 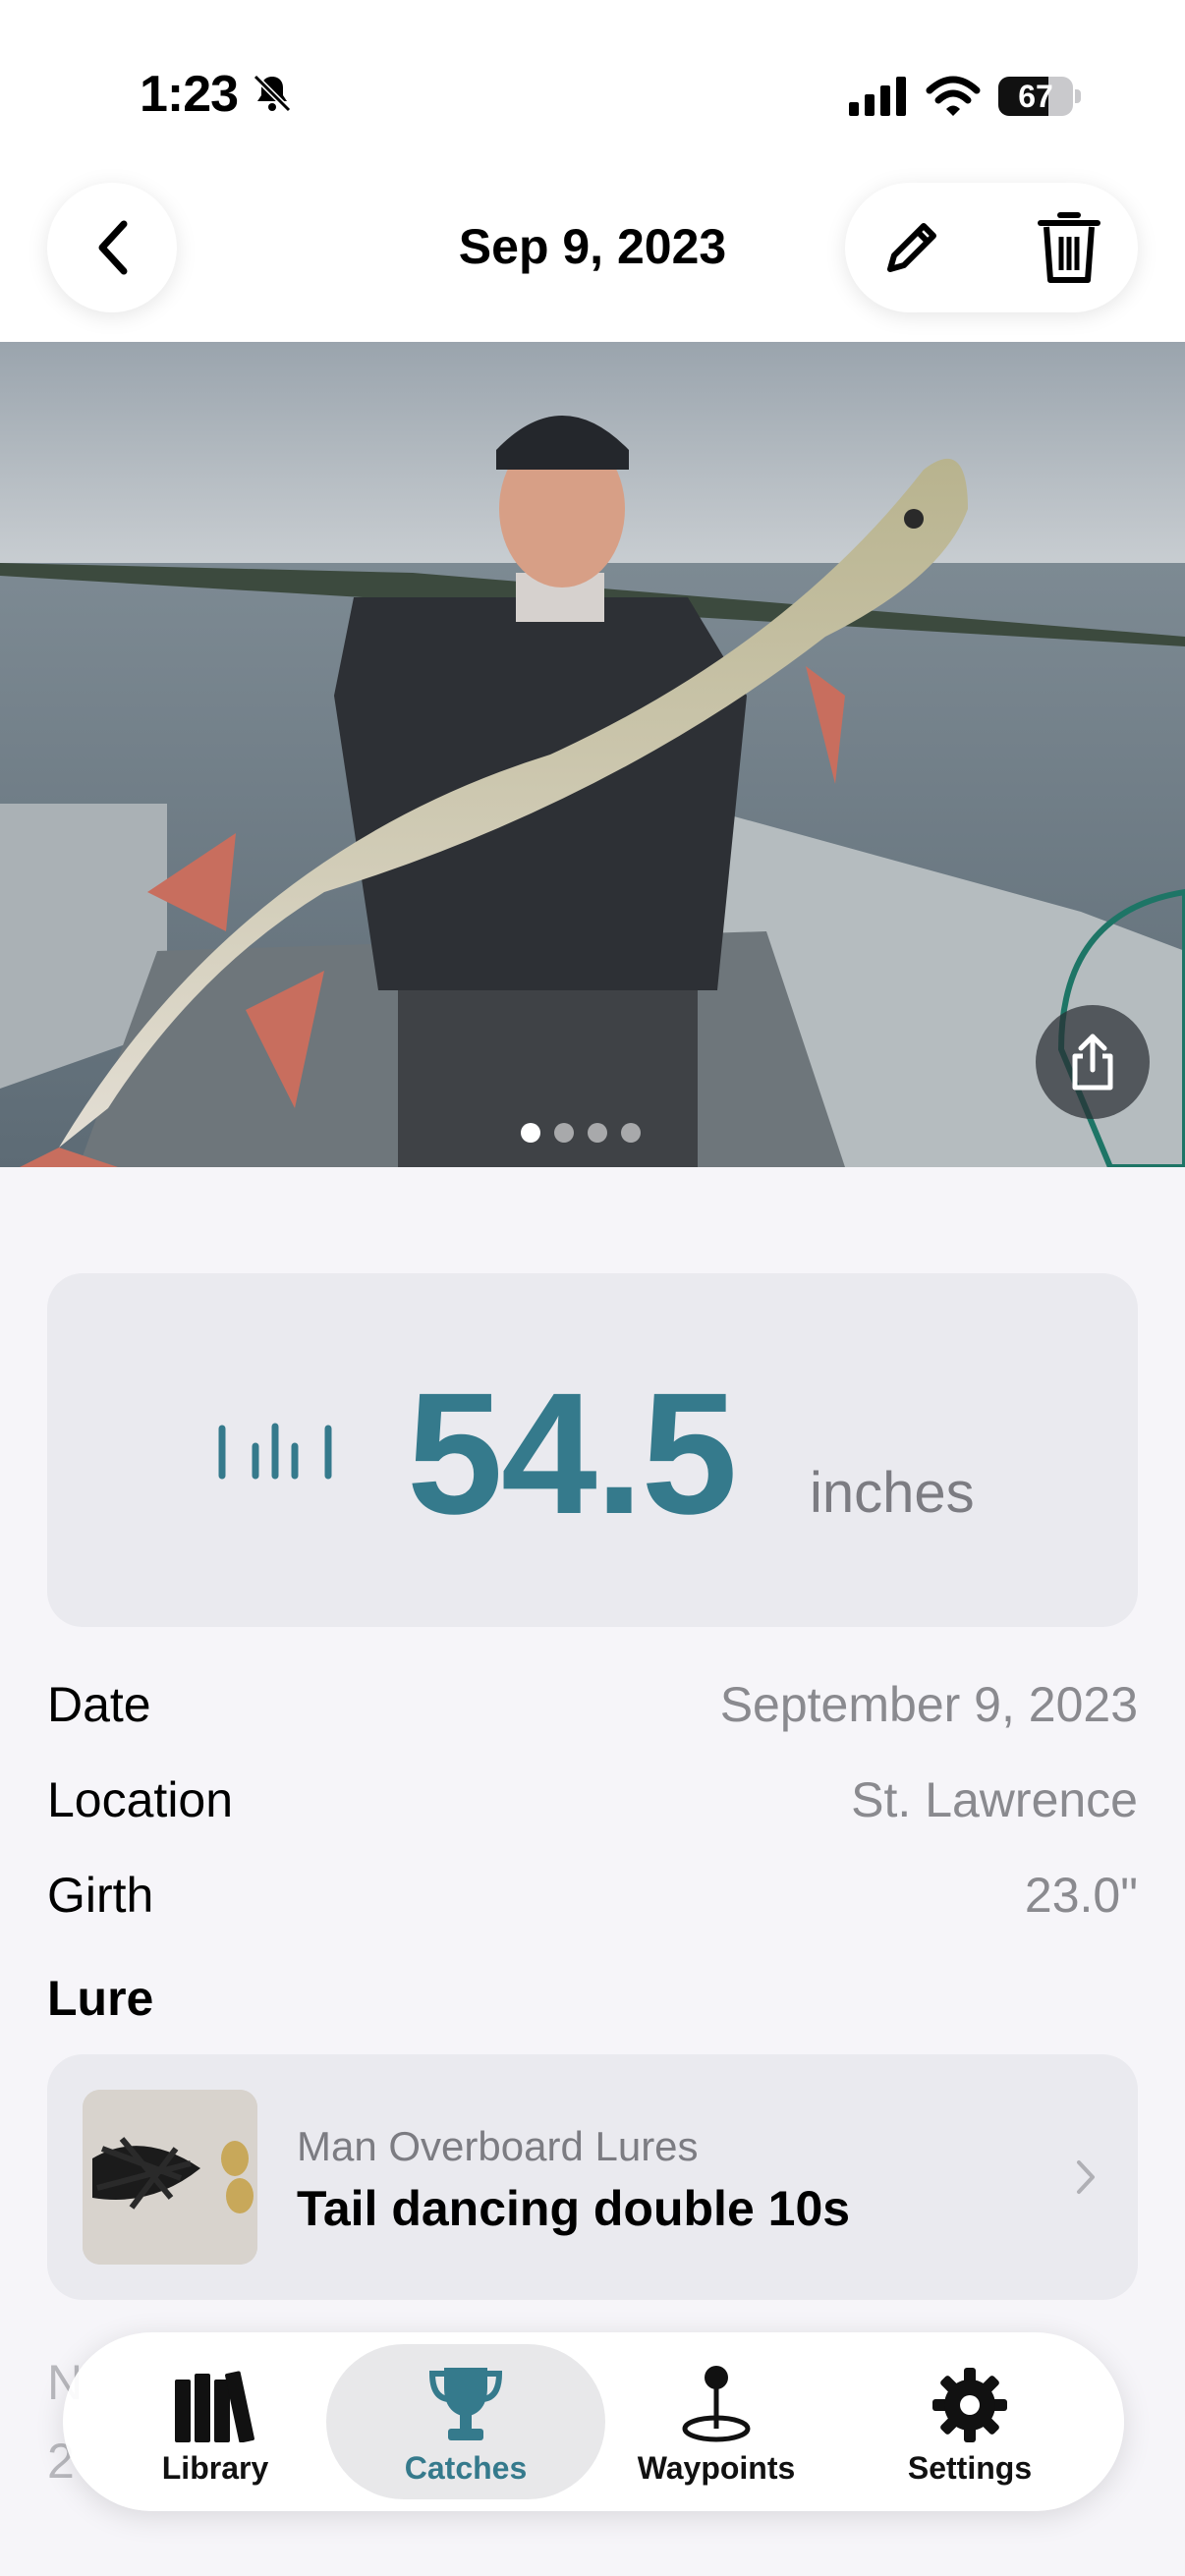 I want to click on ruler-icon, so click(x=275, y=1451).